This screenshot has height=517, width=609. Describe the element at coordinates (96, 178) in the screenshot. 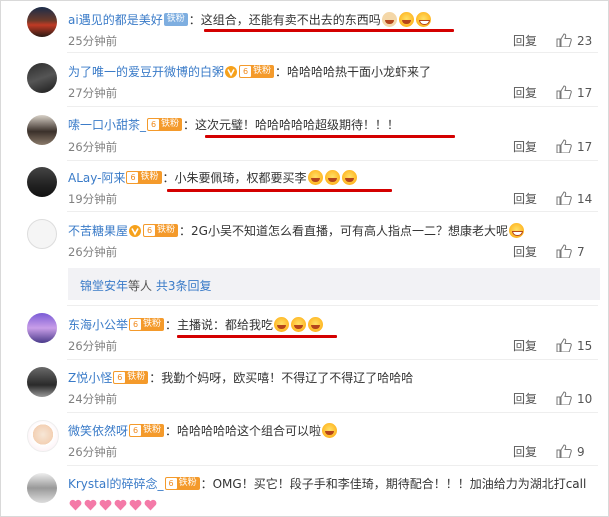

I see `username: ALay-阿来` at that location.